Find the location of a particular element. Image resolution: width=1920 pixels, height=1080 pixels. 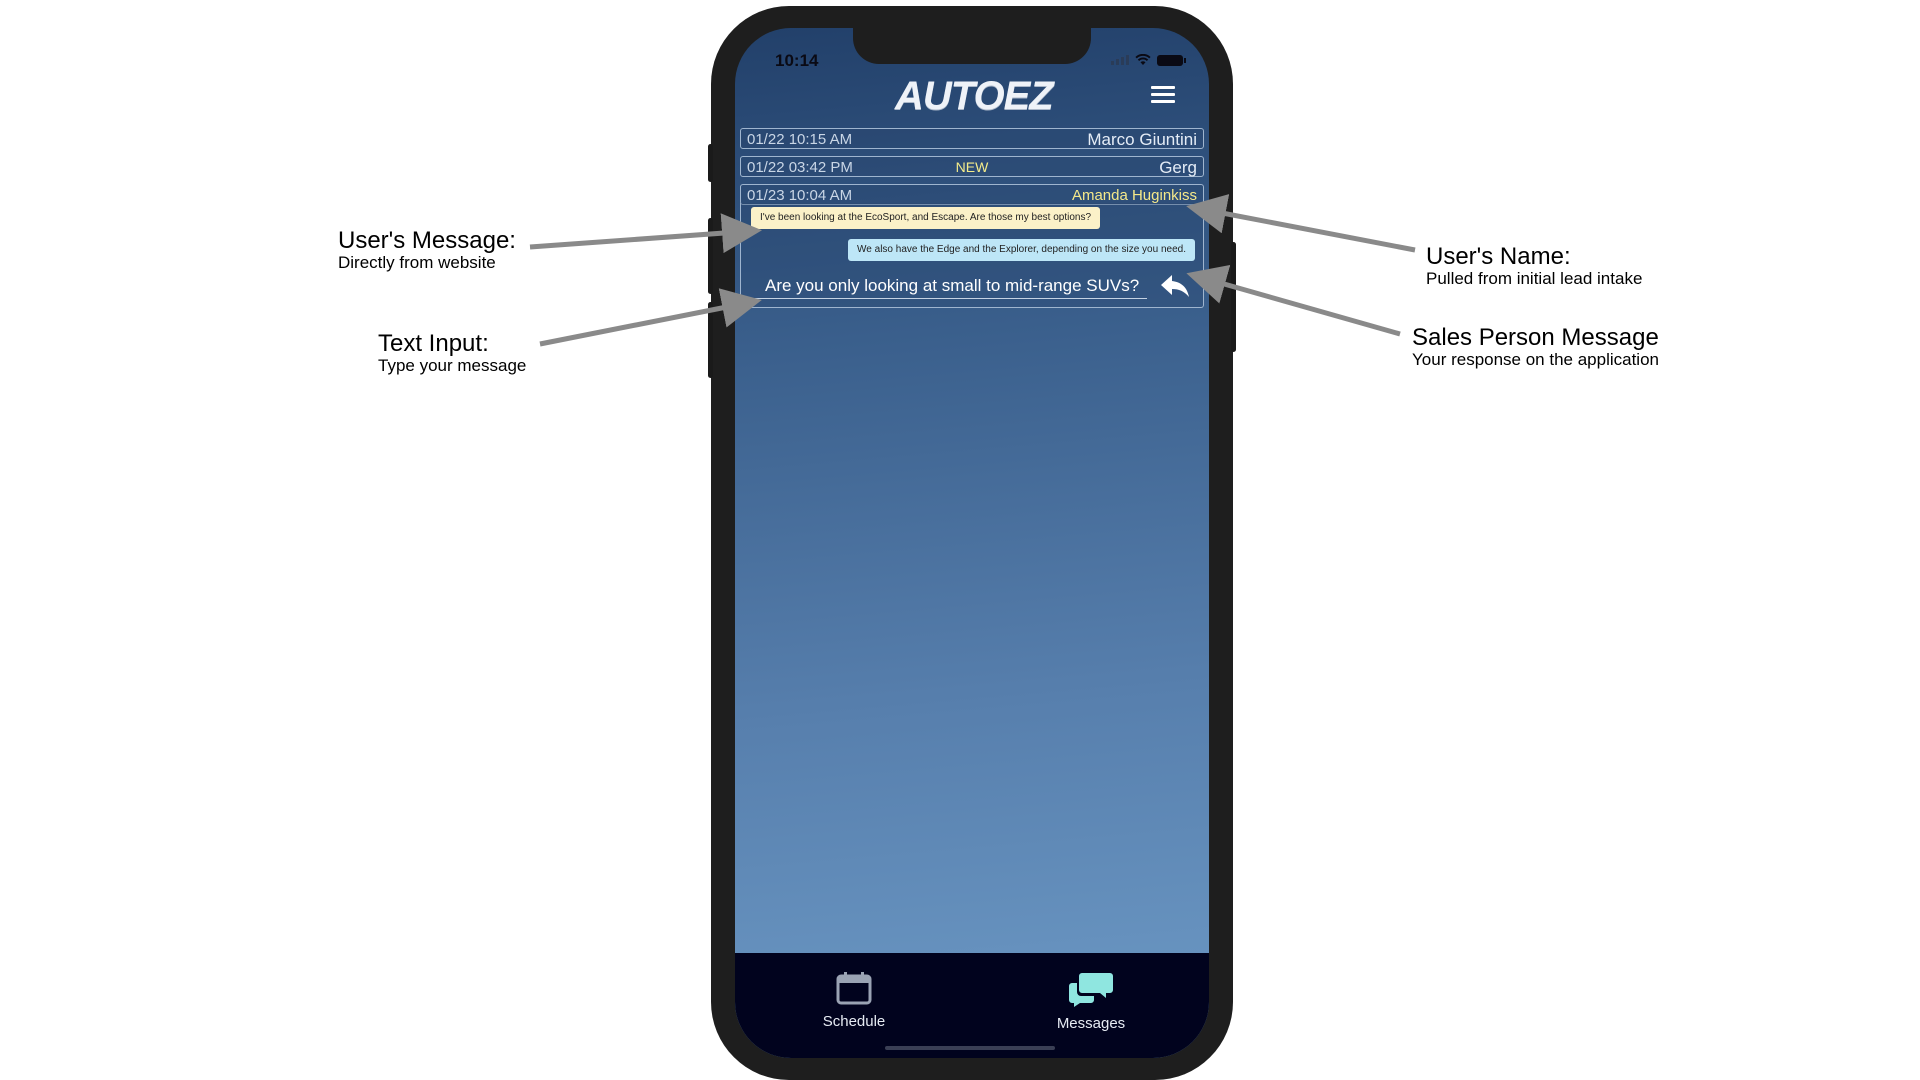

annotation-subtitle: Your response on the application is located at coordinates (1535, 359).